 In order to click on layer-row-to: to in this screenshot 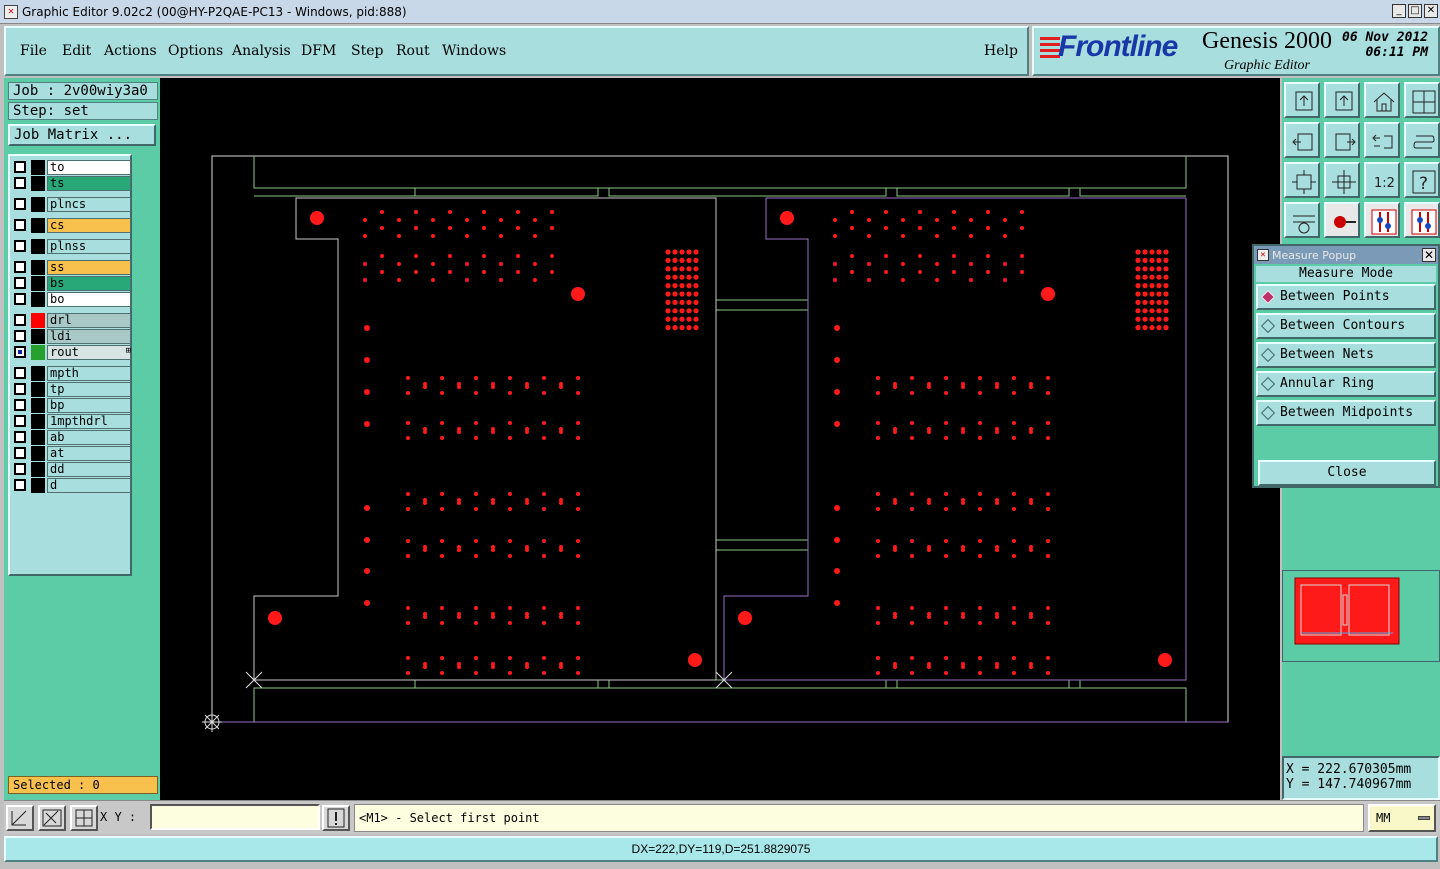, I will do `click(73, 167)`.